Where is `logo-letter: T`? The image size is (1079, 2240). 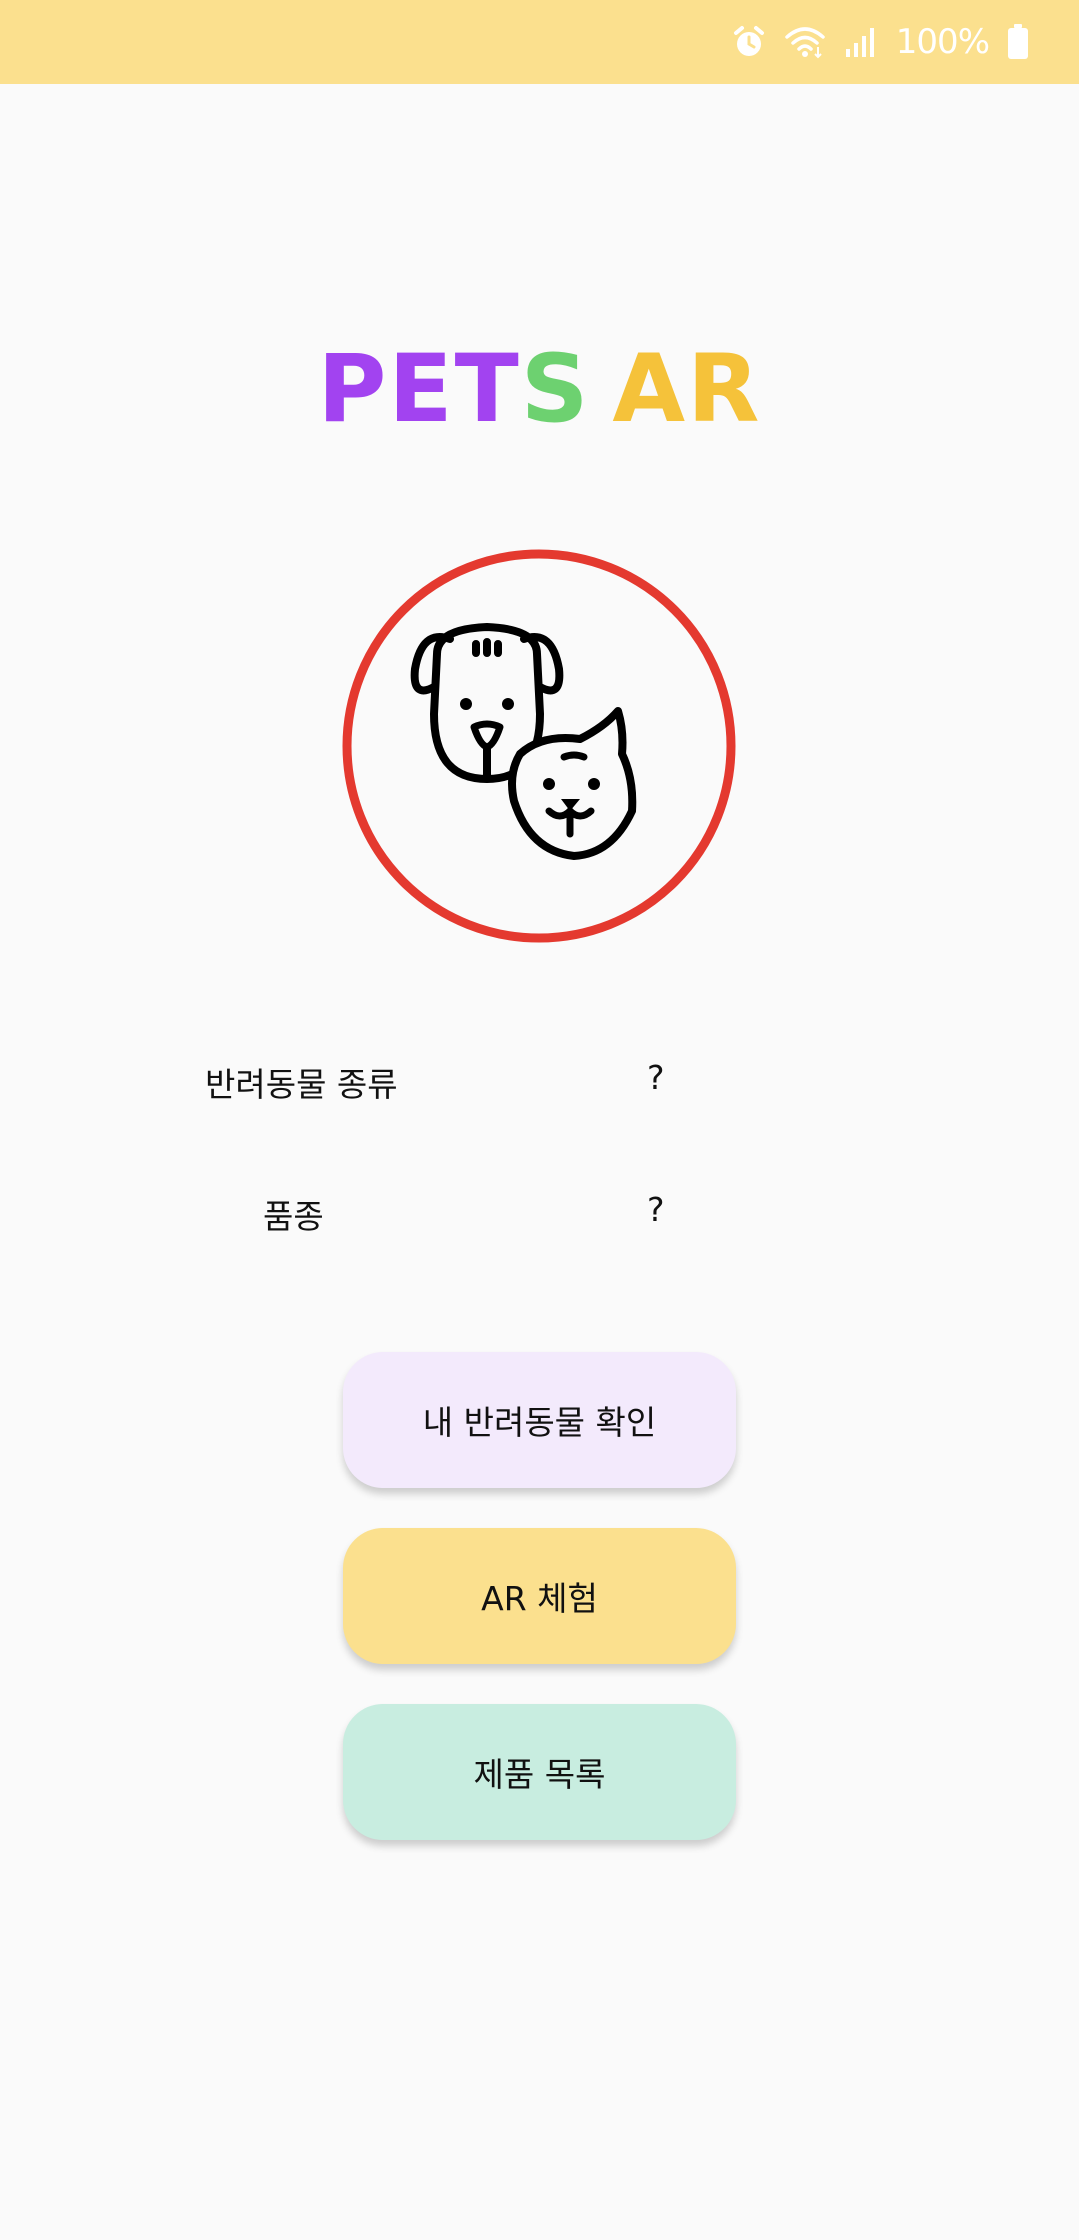 logo-letter: T is located at coordinates (487, 389).